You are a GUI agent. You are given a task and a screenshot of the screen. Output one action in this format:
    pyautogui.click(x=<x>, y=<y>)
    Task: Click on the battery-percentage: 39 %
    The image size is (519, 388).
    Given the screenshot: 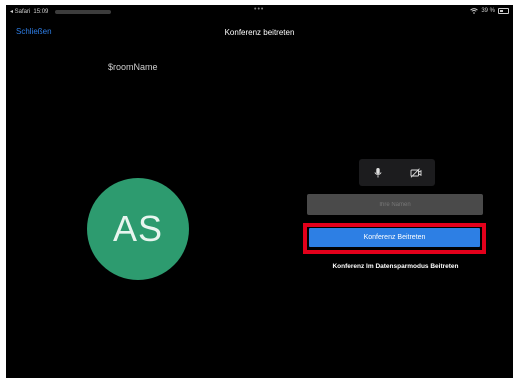 What is the action you would take?
    pyautogui.click(x=488, y=11)
    